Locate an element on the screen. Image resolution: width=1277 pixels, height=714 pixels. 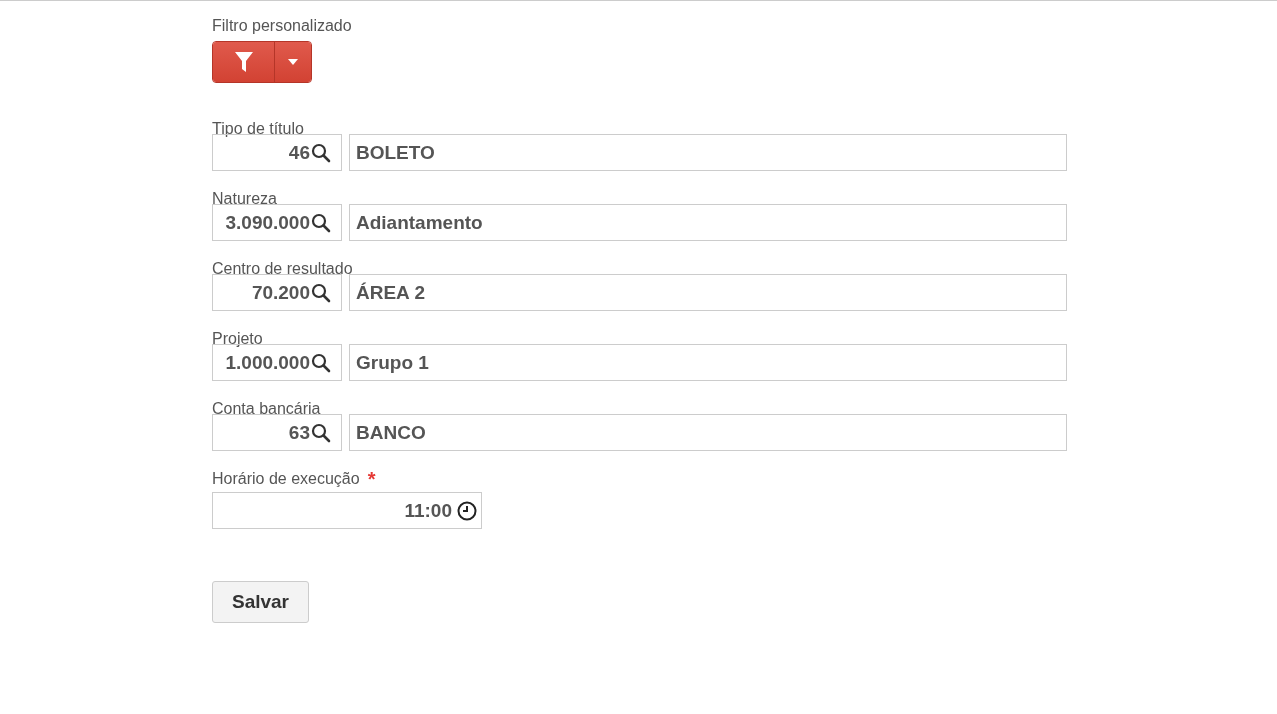
save-button: Salvar is located at coordinates (260, 602).